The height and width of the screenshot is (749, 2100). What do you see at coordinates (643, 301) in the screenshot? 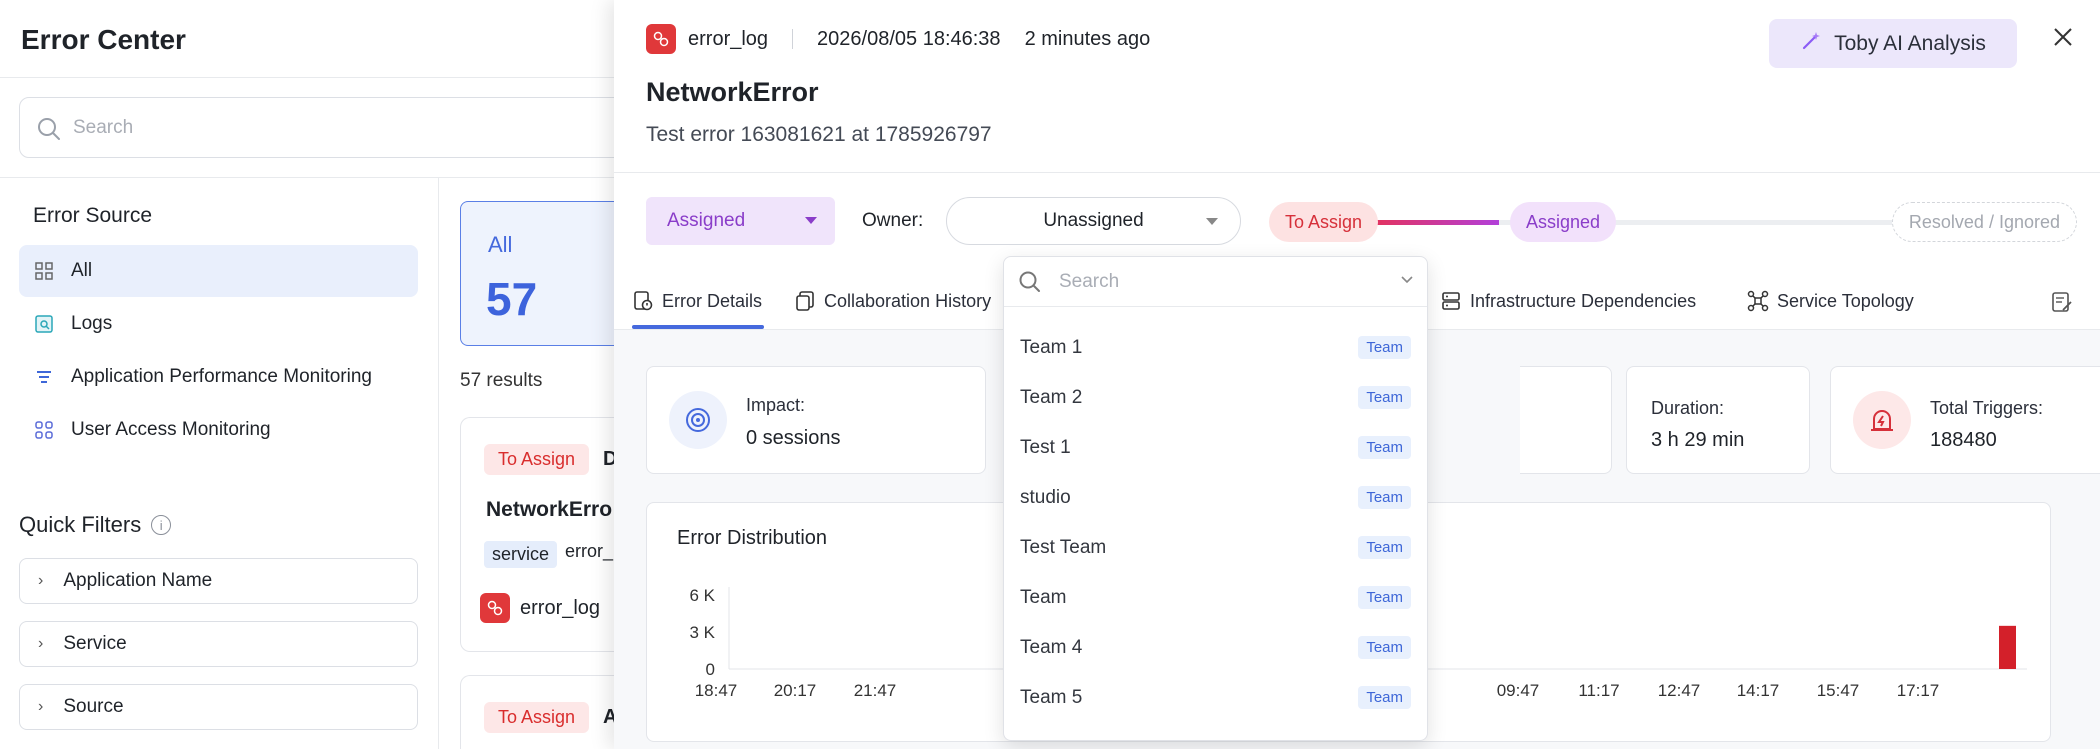
I see `error-details-icon` at bounding box center [643, 301].